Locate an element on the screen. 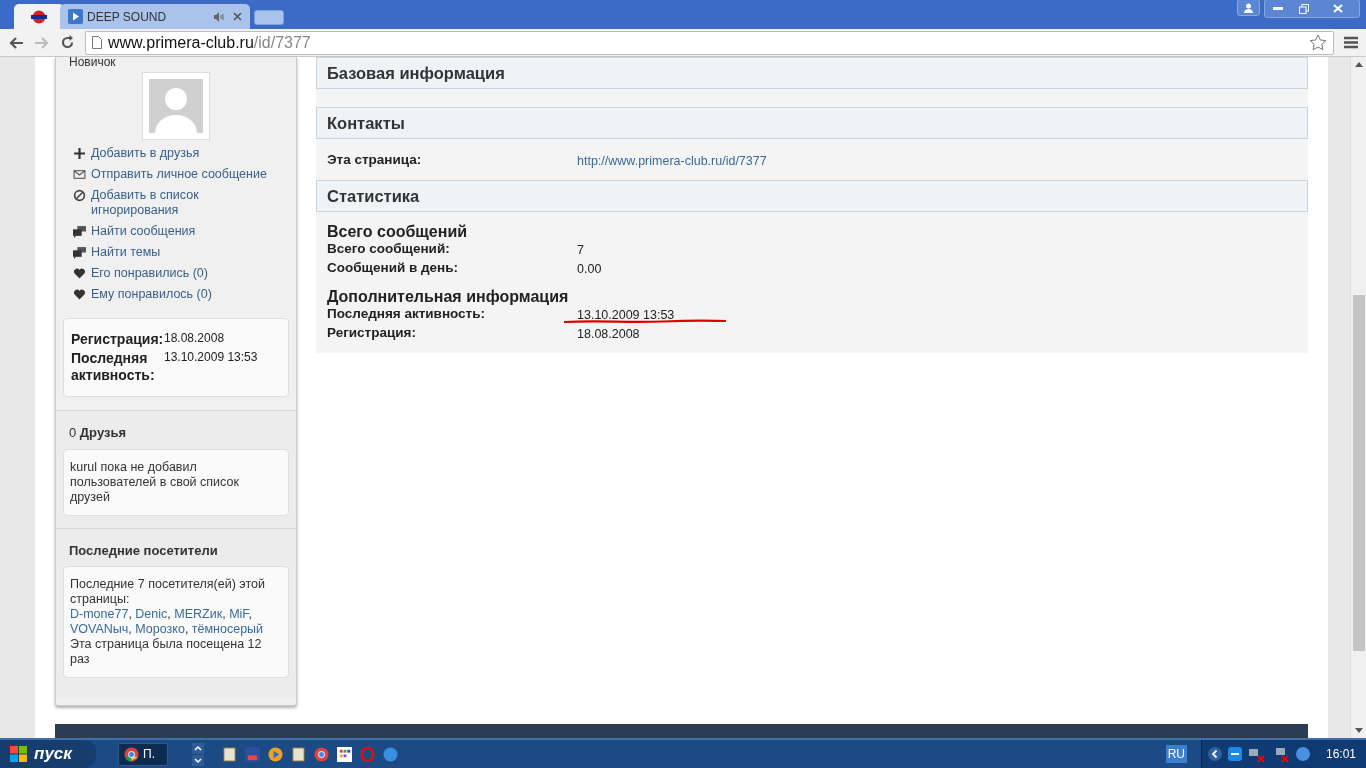  field-label: Регистрация: is located at coordinates (372, 333).